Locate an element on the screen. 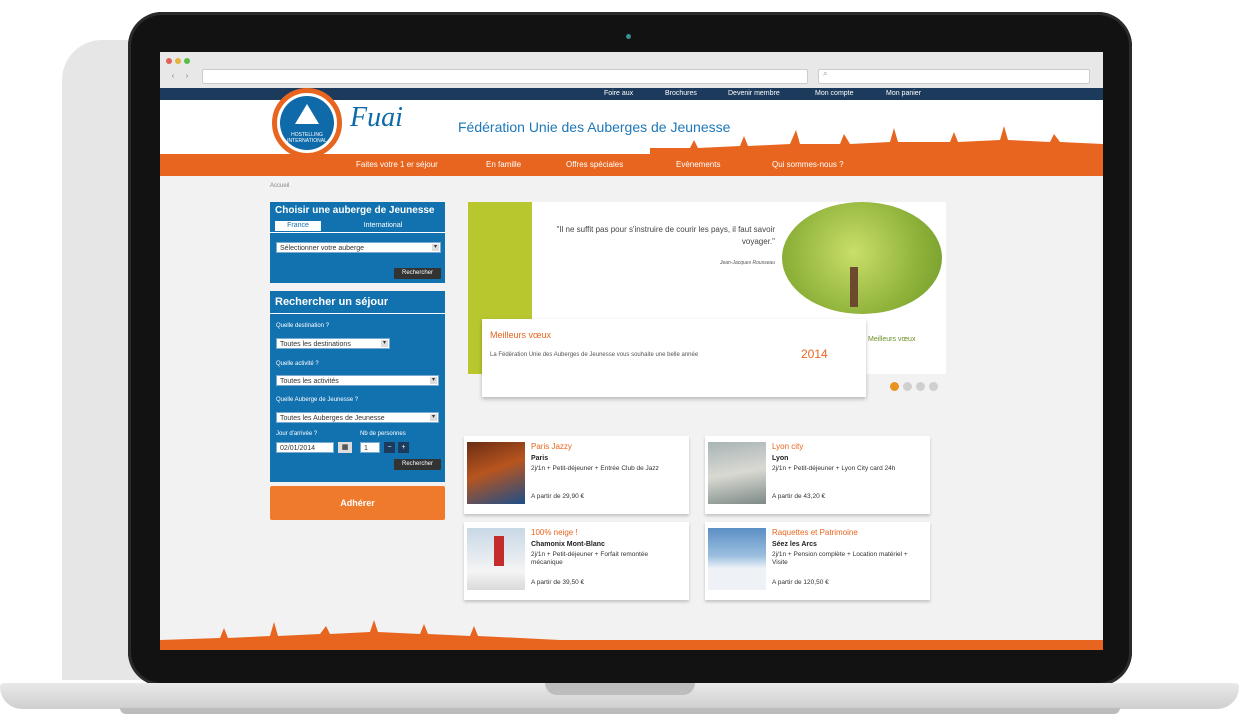 The width and height of the screenshot is (1239, 720). search-icon: ⌕ is located at coordinates (825, 73).